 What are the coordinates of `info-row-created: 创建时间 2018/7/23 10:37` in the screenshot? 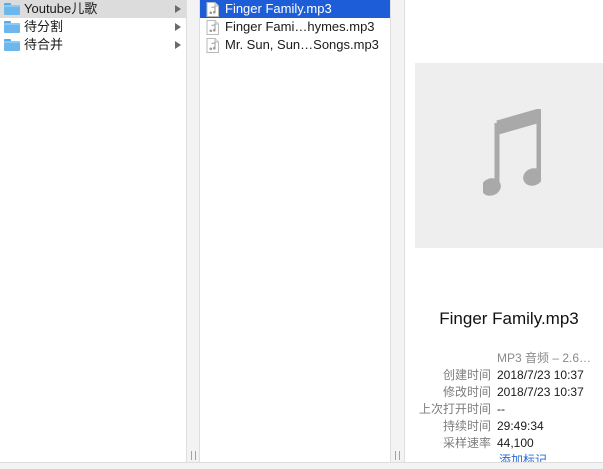 It's located at (504, 375).